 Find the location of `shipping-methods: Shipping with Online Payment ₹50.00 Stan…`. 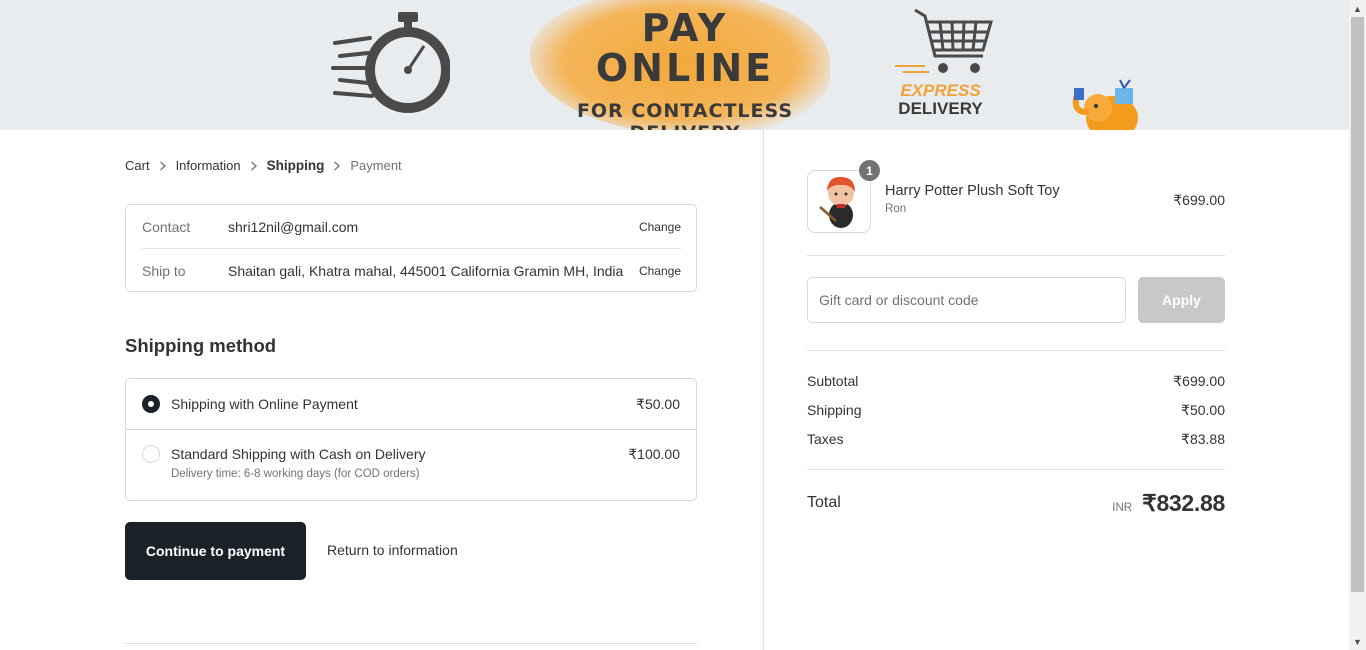

shipping-methods: Shipping with Online Payment ₹50.00 Stan… is located at coordinates (411, 439).